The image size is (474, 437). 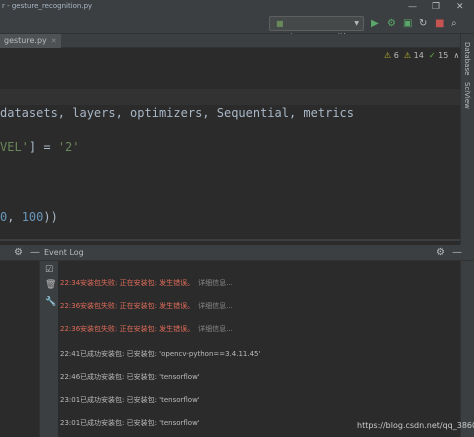 What do you see at coordinates (440, 253) in the screenshot?
I see `event-log-settings-gear-icon: ⚙` at bounding box center [440, 253].